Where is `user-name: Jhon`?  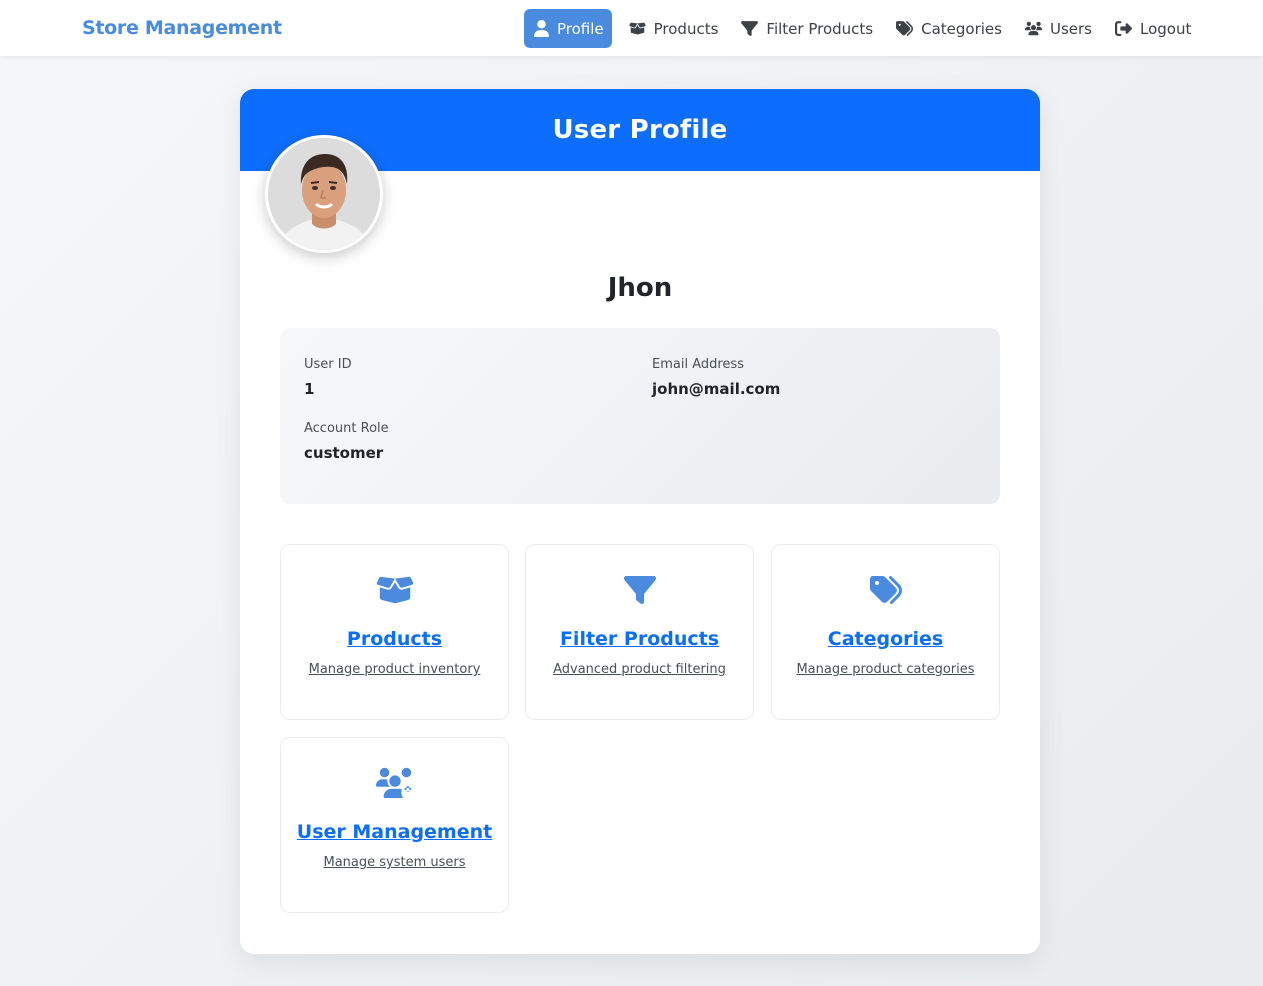
user-name: Jhon is located at coordinates (640, 288).